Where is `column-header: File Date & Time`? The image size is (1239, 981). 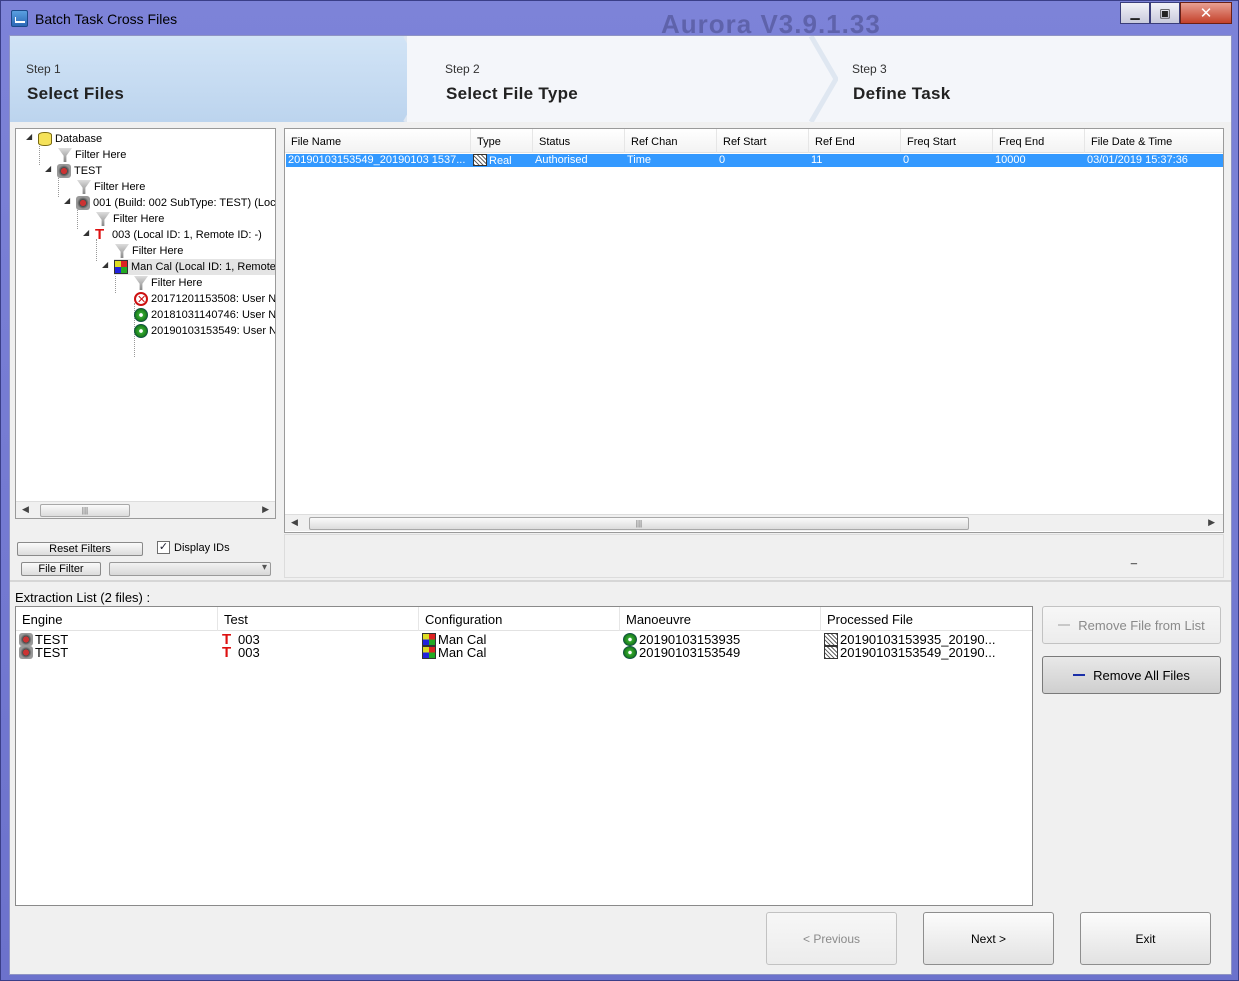
column-header: File Date & Time is located at coordinates (1154, 141).